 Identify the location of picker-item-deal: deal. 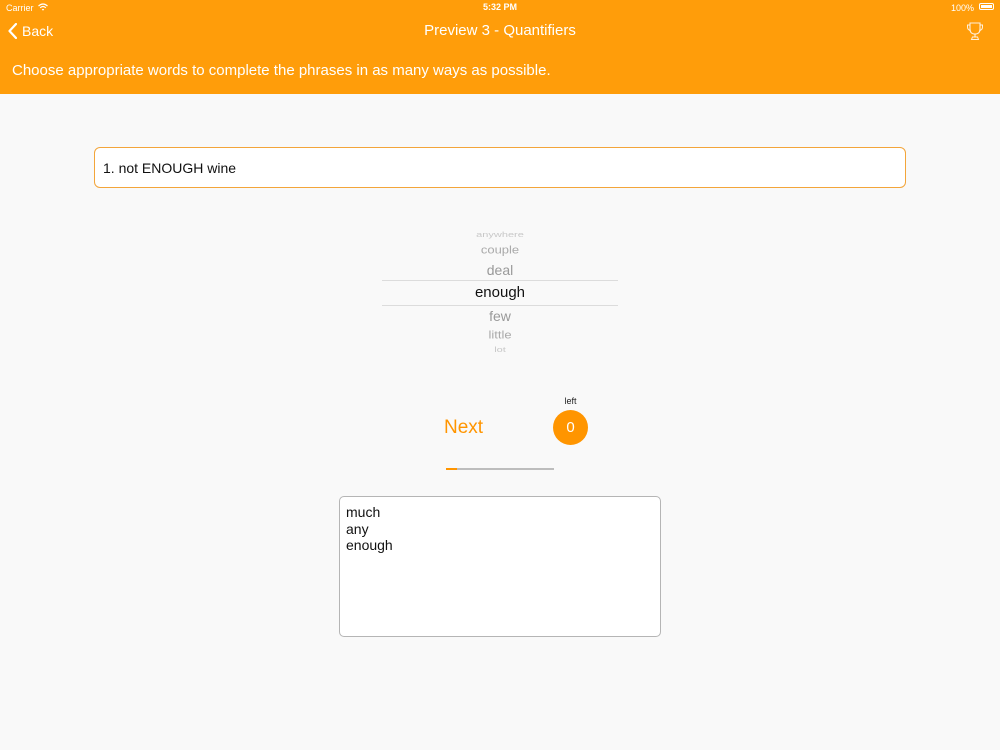
(500, 270).